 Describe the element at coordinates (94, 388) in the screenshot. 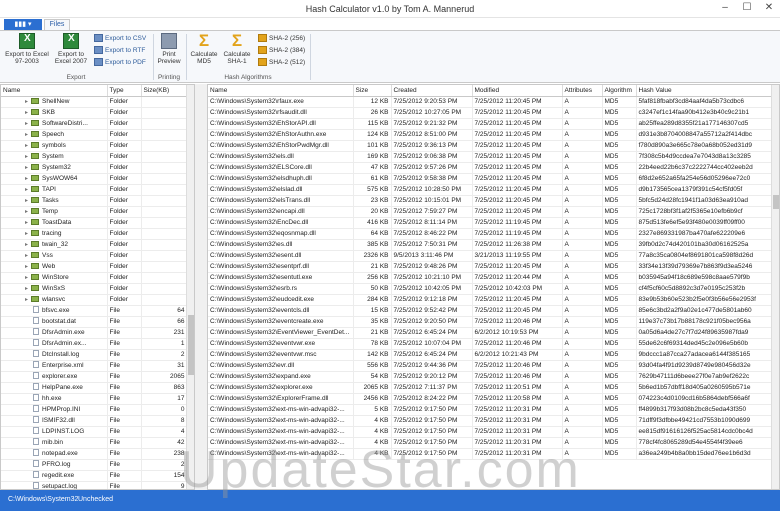

I see `tree-row: HelpPane.exe File 863` at that location.